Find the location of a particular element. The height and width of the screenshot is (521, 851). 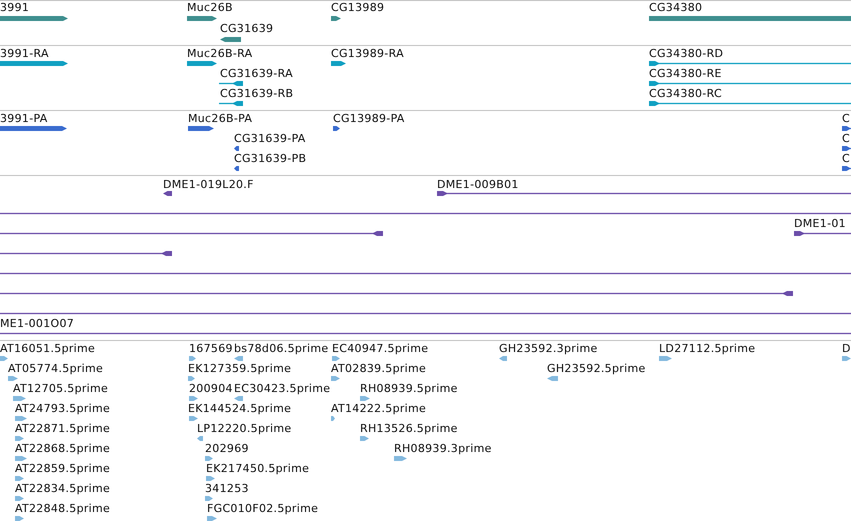

feature-label: 200904 is located at coordinates (211, 388).